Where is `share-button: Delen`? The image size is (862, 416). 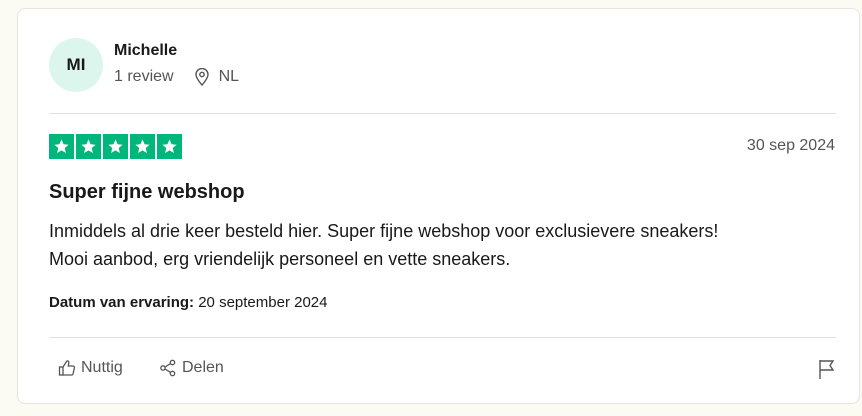 share-button: Delen is located at coordinates (191, 368).